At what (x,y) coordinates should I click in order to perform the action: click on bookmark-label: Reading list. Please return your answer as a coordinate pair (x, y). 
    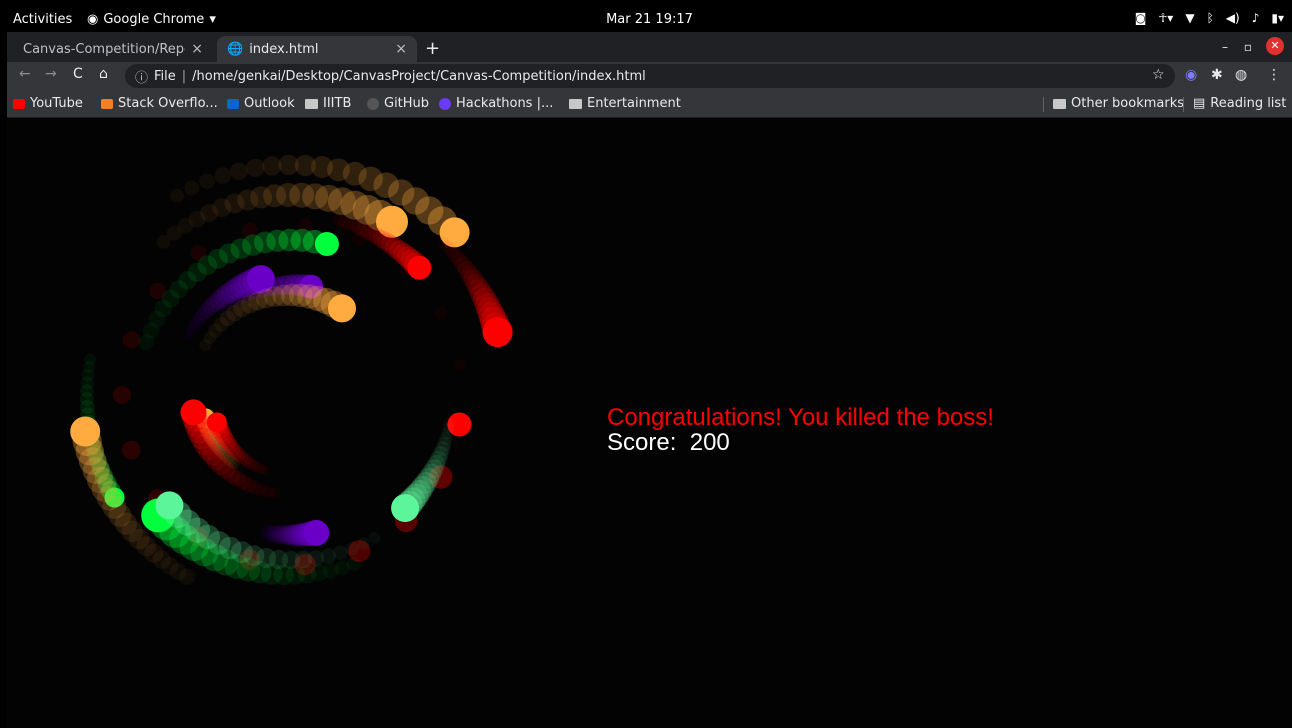
    Looking at the image, I should click on (1248, 103).